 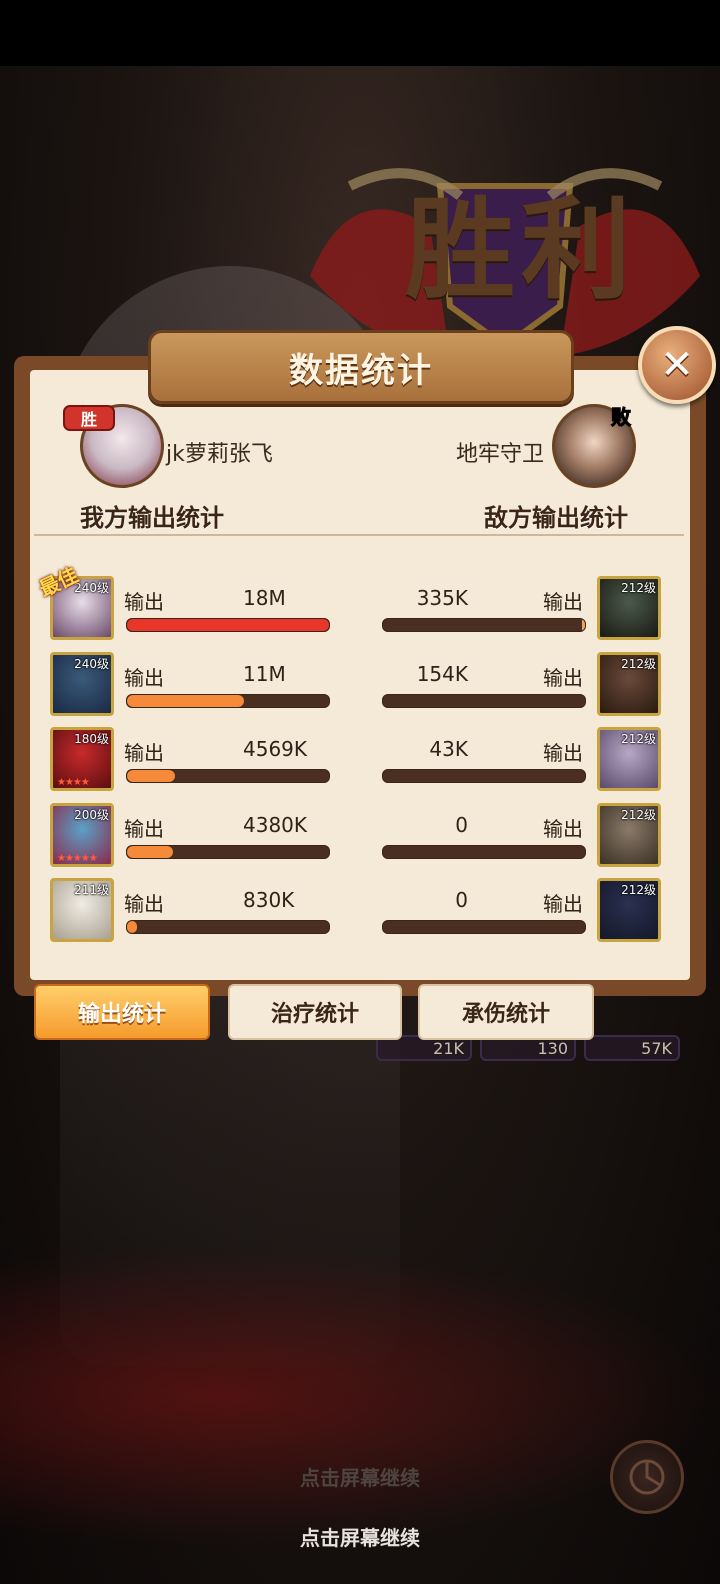 I want to click on close-icon: ✕, so click(x=677, y=365).